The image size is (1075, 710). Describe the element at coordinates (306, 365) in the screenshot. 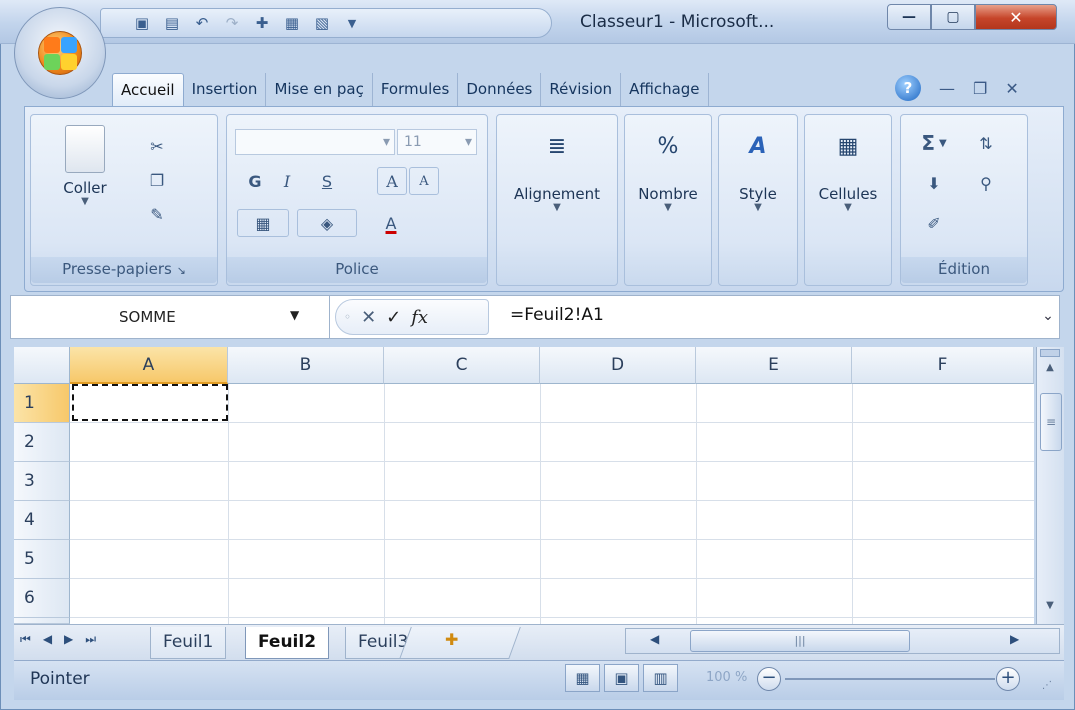

I see `column-header-b: B` at that location.